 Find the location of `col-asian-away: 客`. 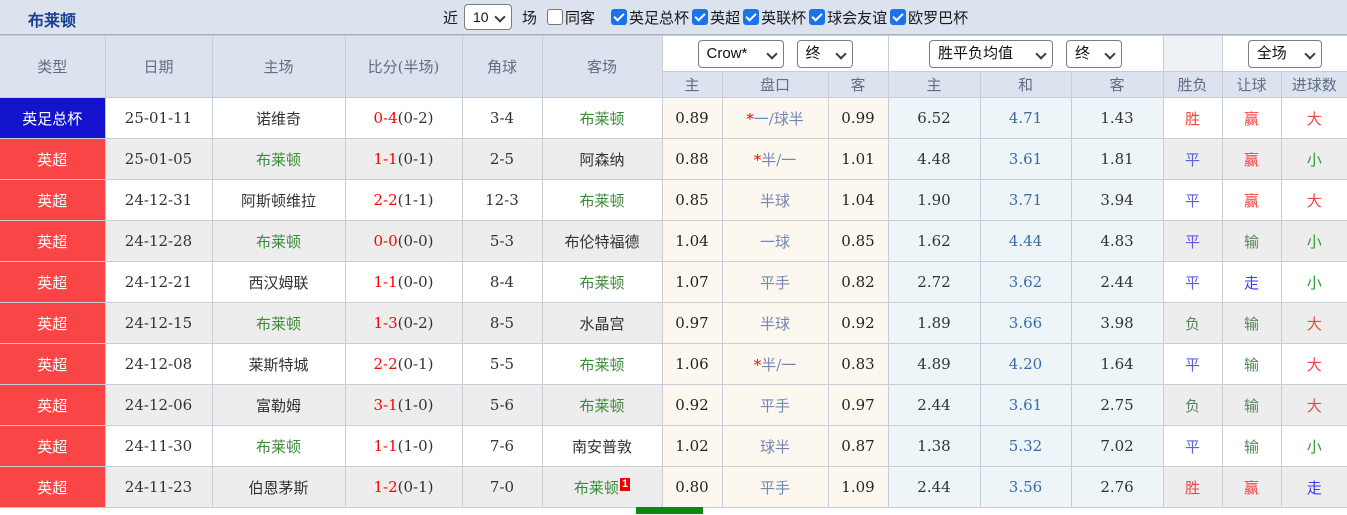

col-asian-away: 客 is located at coordinates (858, 84).